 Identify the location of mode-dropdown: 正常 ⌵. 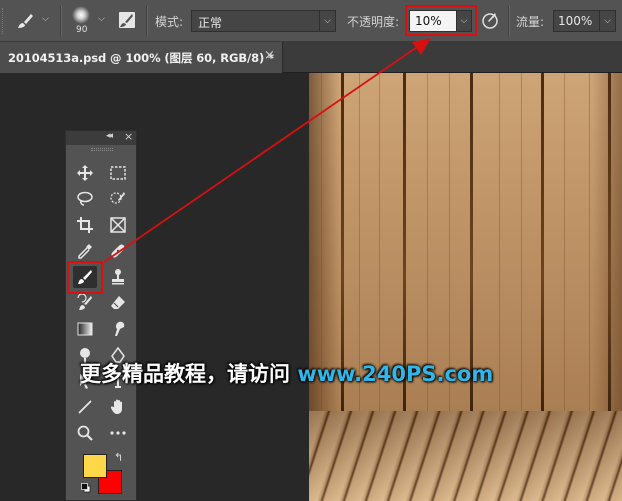
(263, 21).